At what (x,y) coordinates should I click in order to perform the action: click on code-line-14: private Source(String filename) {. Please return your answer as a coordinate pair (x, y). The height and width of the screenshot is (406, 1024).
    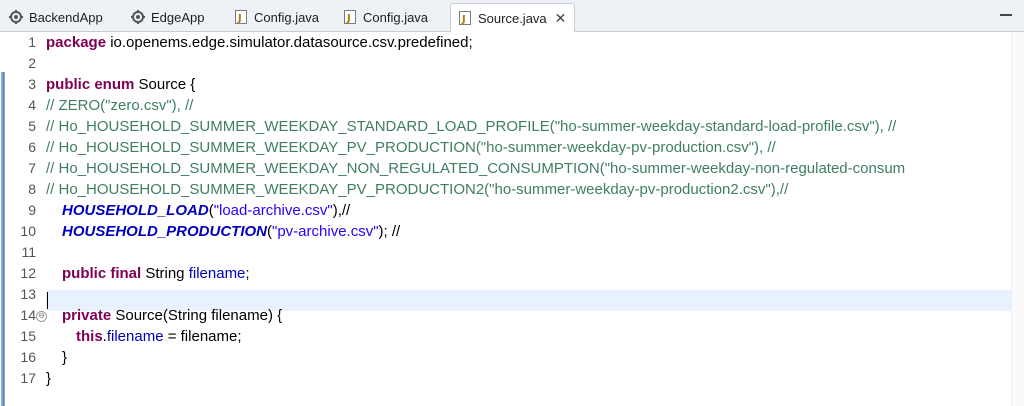
    Looking at the image, I should click on (172, 315).